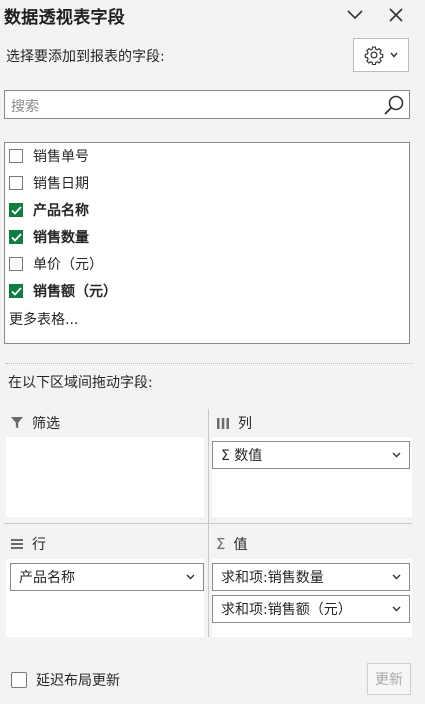 This screenshot has height=704, width=425. I want to click on areas-horizontal-divider, so click(208, 523).